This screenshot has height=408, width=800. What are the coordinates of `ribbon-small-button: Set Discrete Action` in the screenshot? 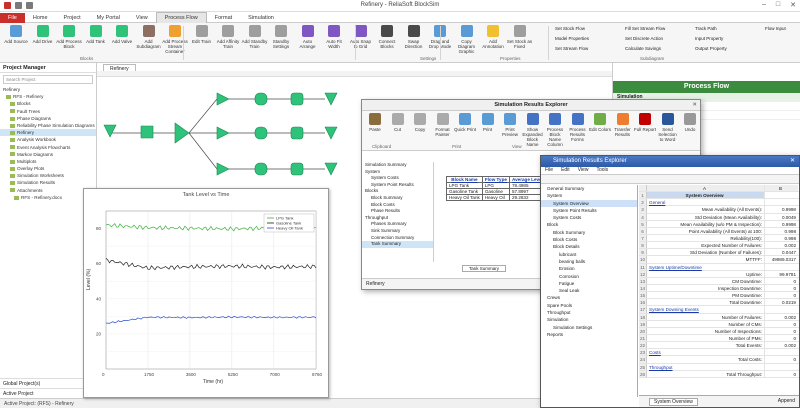 It's located at (644, 38).